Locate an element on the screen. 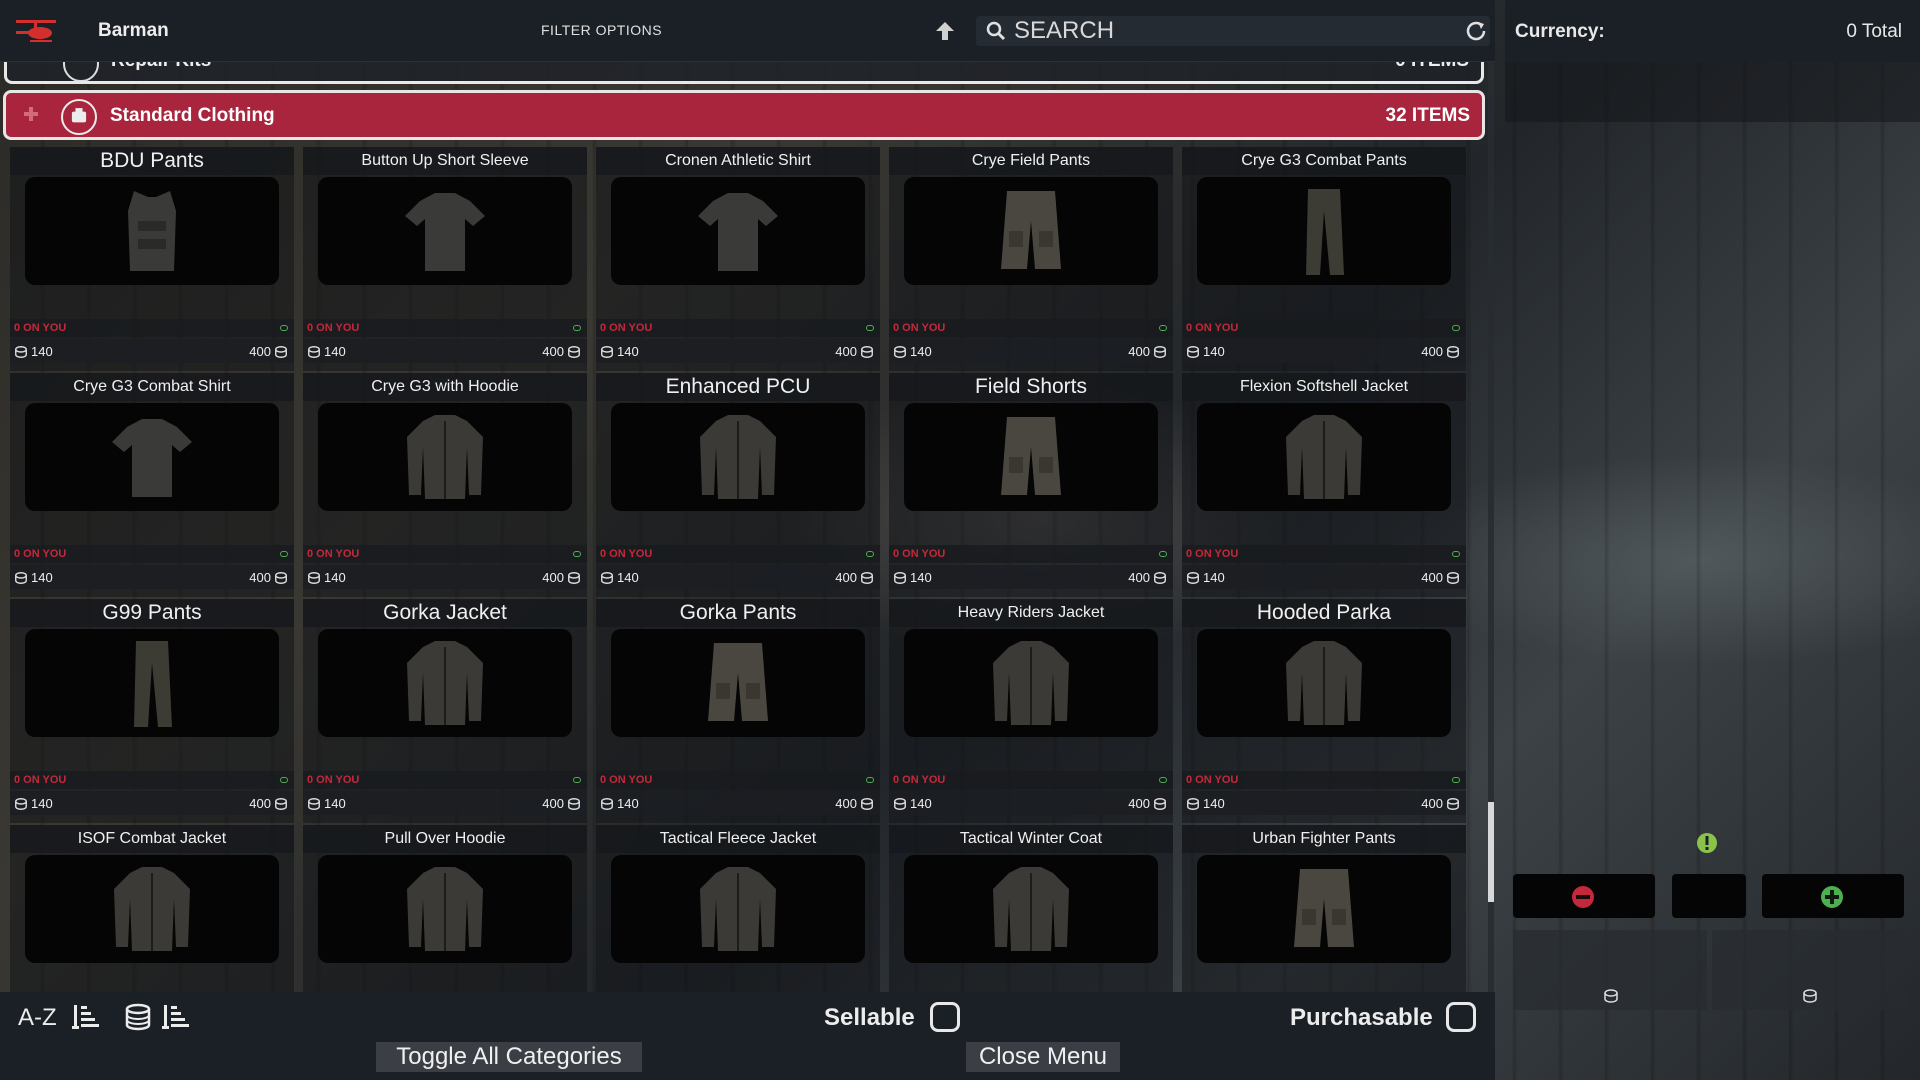 The height and width of the screenshot is (1080, 1920). sell-button is located at coordinates (1610, 970).